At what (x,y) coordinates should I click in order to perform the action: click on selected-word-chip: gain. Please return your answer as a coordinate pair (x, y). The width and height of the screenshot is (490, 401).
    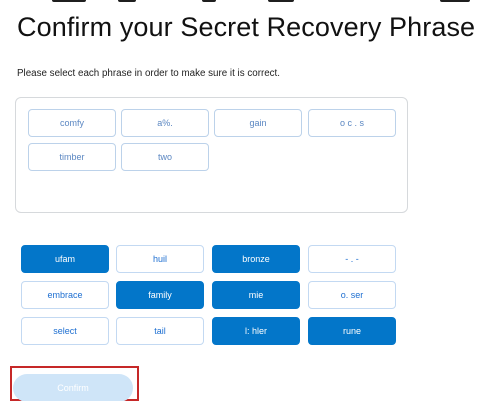
    Looking at the image, I should click on (258, 123).